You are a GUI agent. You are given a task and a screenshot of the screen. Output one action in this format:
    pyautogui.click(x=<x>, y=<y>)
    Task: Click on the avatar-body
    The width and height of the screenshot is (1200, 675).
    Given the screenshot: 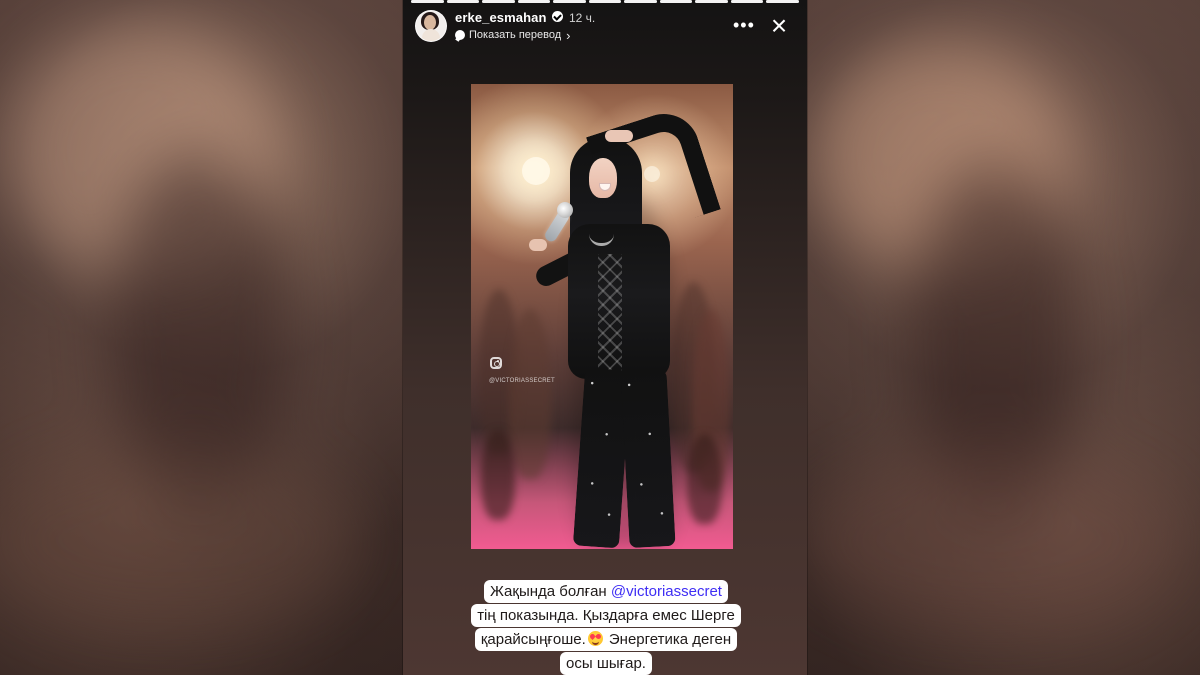 What is the action you would take?
    pyautogui.click(x=431, y=35)
    